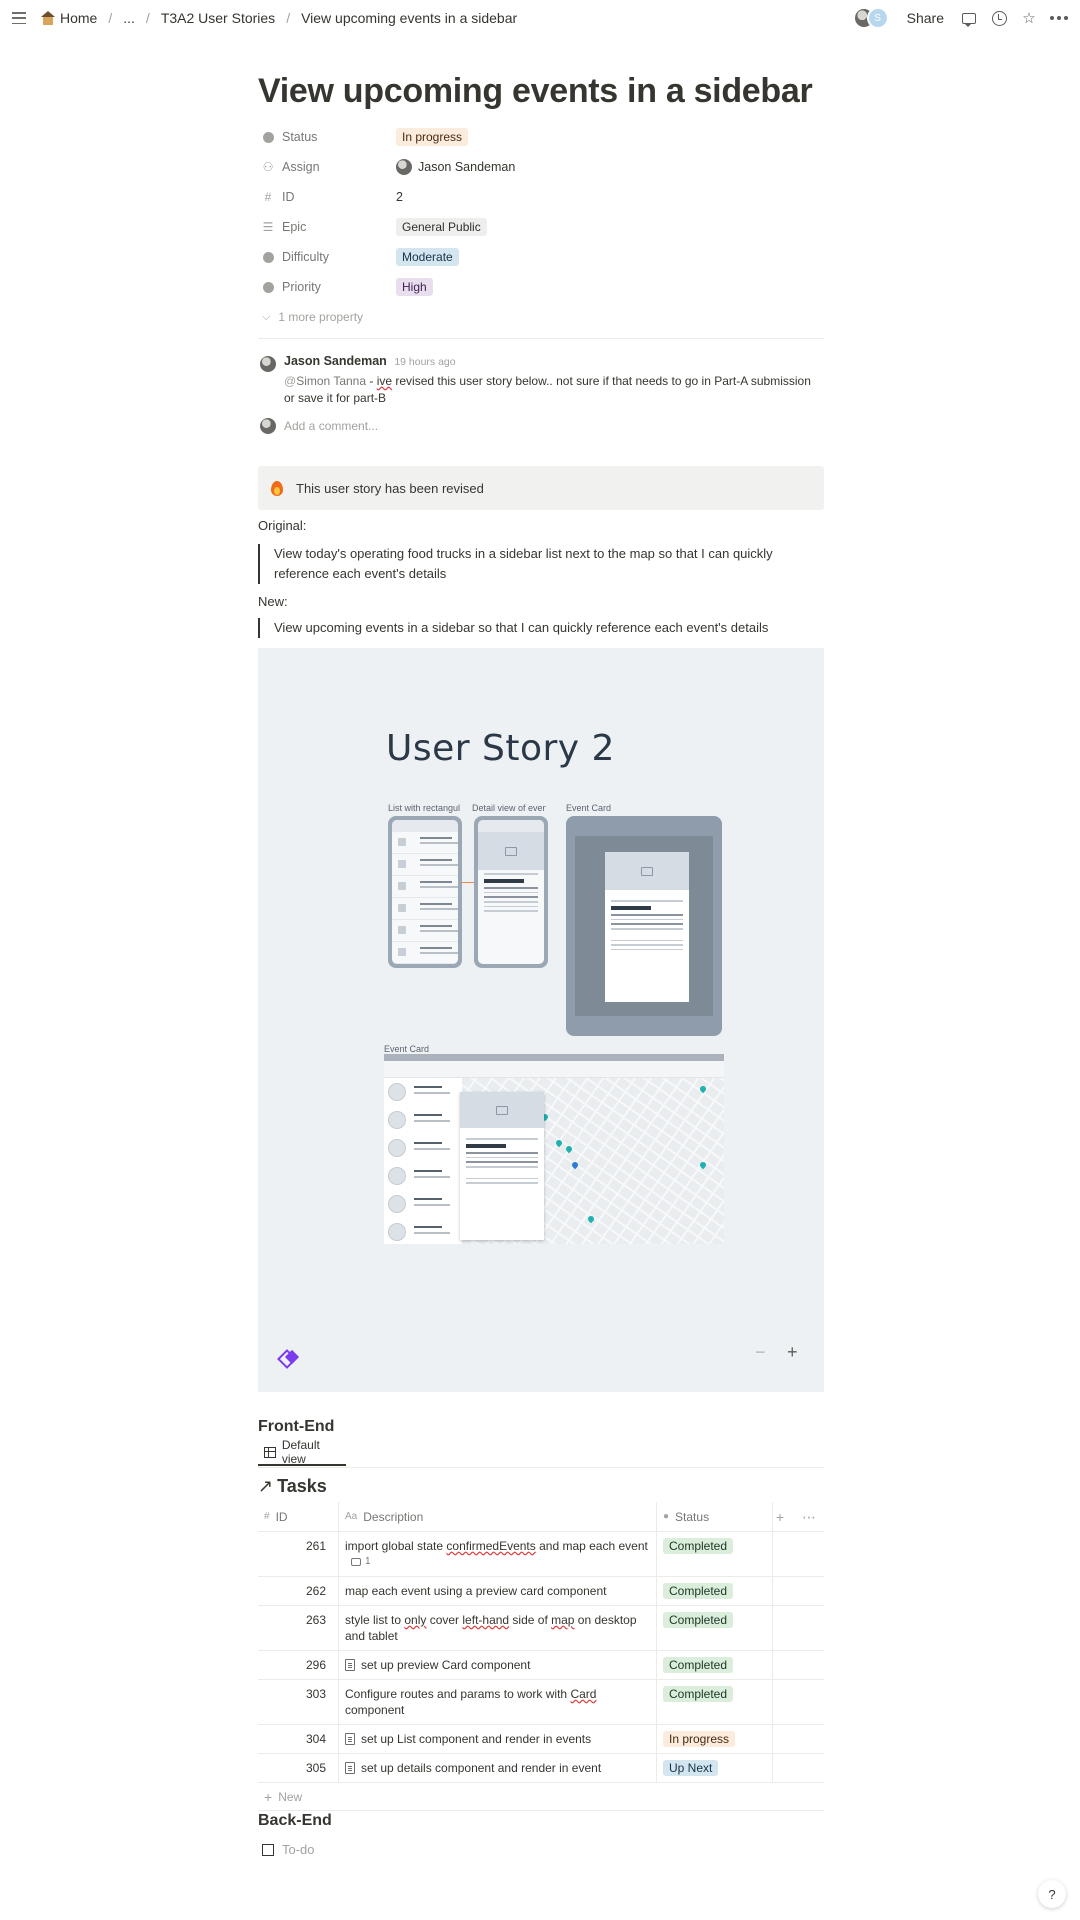 The height and width of the screenshot is (1920, 1080). What do you see at coordinates (541, 1797) in the screenshot?
I see `add-row-button: + New` at bounding box center [541, 1797].